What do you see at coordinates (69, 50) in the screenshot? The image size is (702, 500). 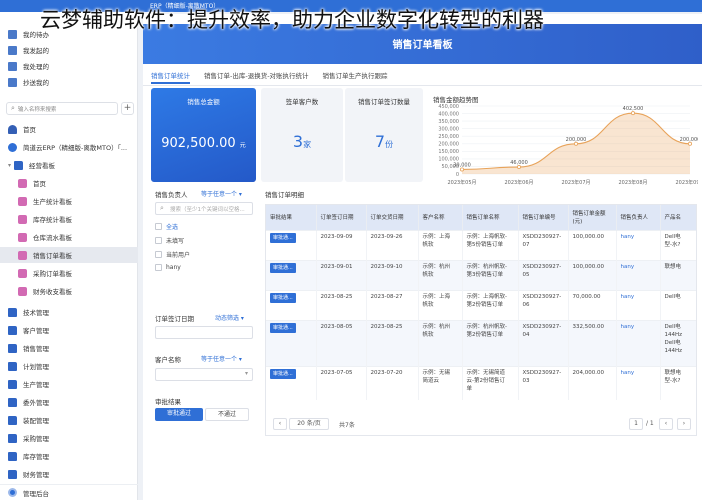 I see `sidebar-item-started: 我发起的` at bounding box center [69, 50].